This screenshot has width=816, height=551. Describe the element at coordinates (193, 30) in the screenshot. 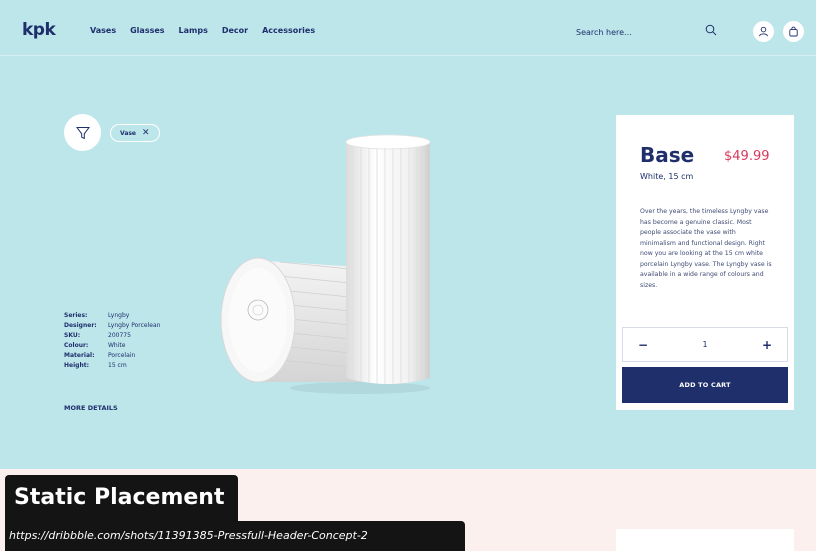

I see `nav-lamps: Lamps` at that location.